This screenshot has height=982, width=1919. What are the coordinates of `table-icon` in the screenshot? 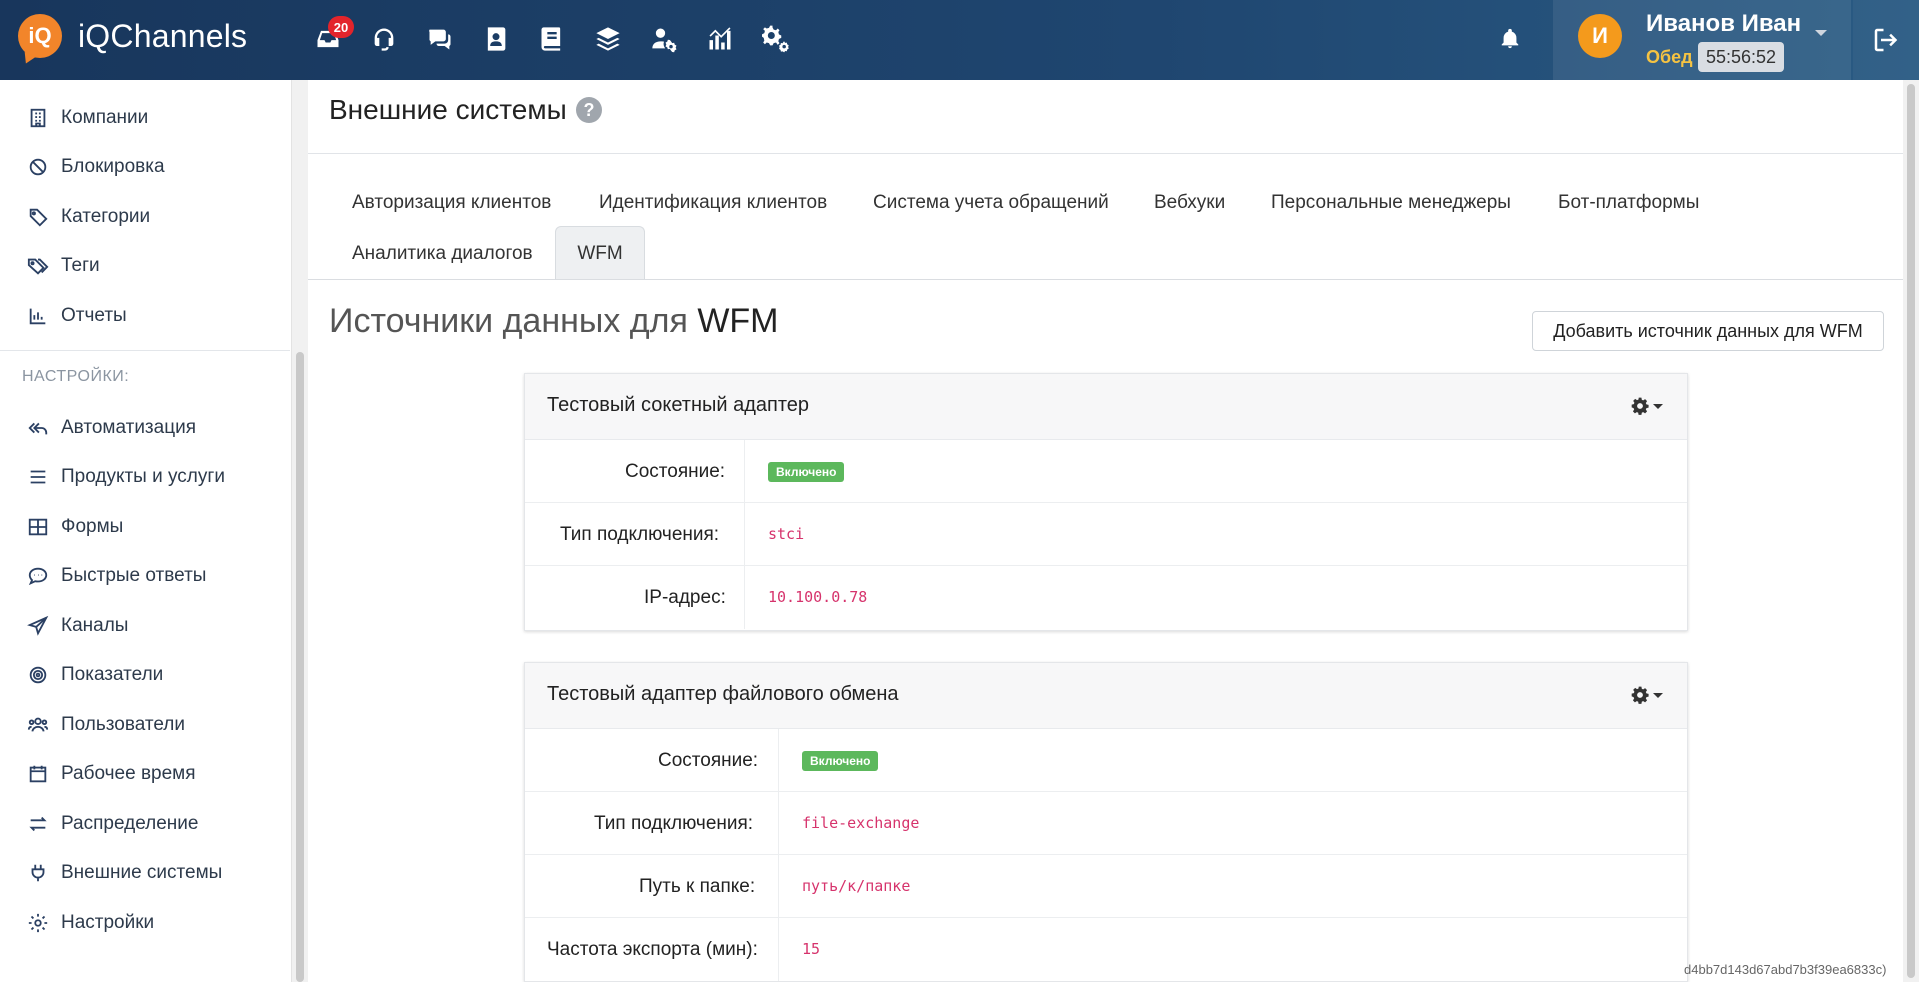 It's located at (38, 527).